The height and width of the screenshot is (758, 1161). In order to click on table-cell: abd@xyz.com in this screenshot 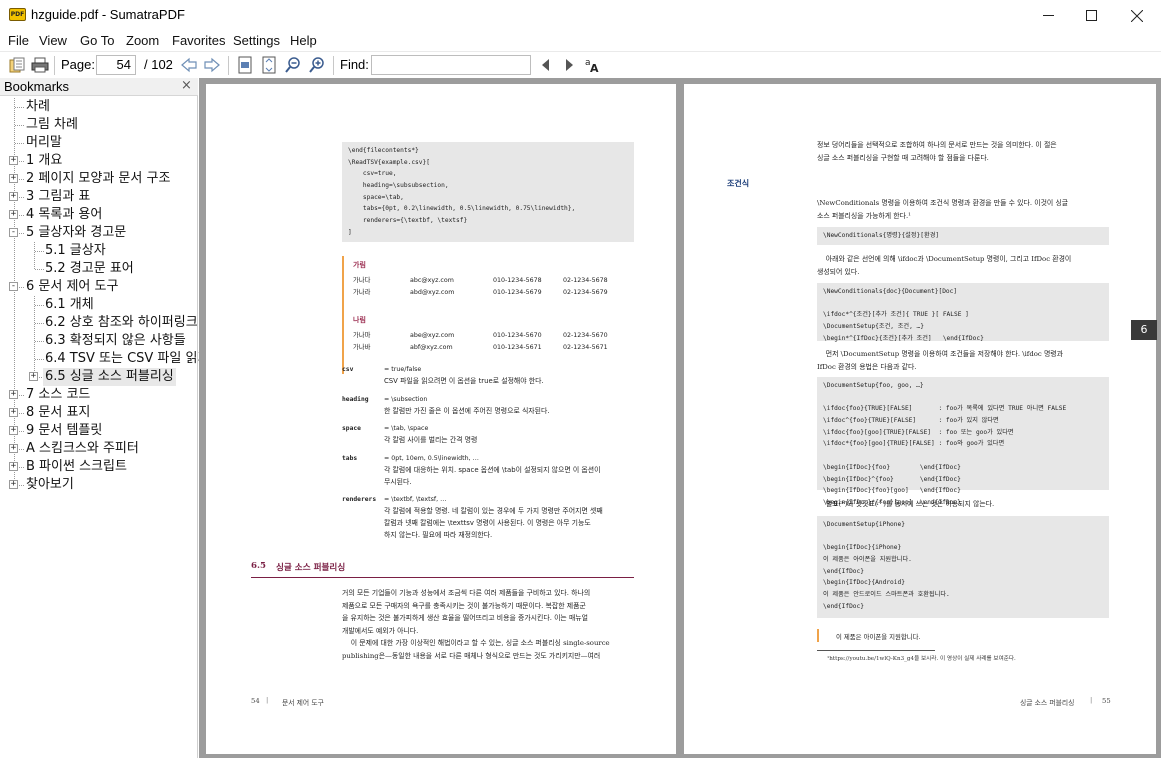, I will do `click(432, 292)`.